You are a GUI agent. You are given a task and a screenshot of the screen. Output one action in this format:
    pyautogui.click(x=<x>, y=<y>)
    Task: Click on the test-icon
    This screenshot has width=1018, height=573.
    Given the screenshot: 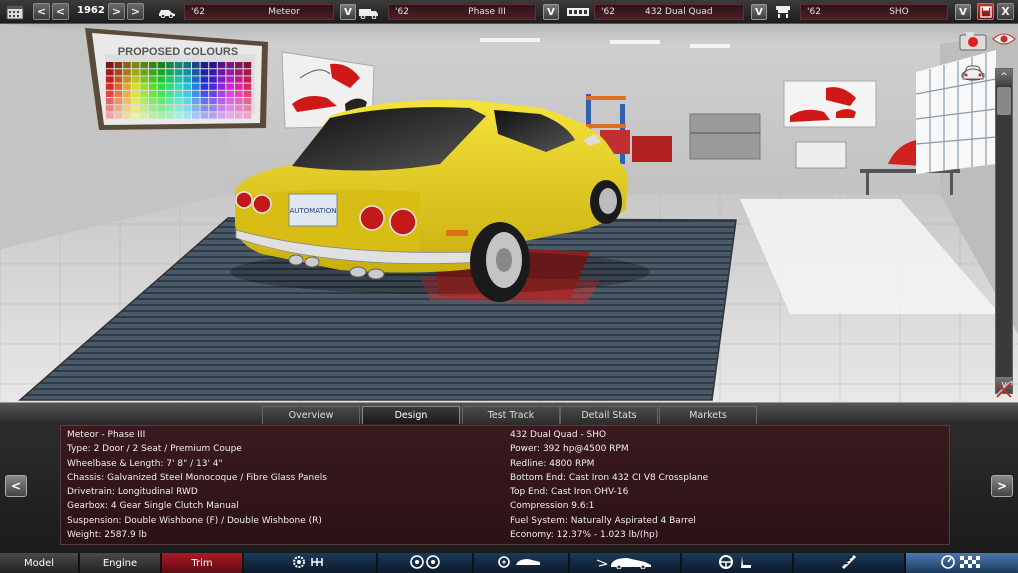 What is the action you would take?
    pyautogui.click(x=962, y=563)
    